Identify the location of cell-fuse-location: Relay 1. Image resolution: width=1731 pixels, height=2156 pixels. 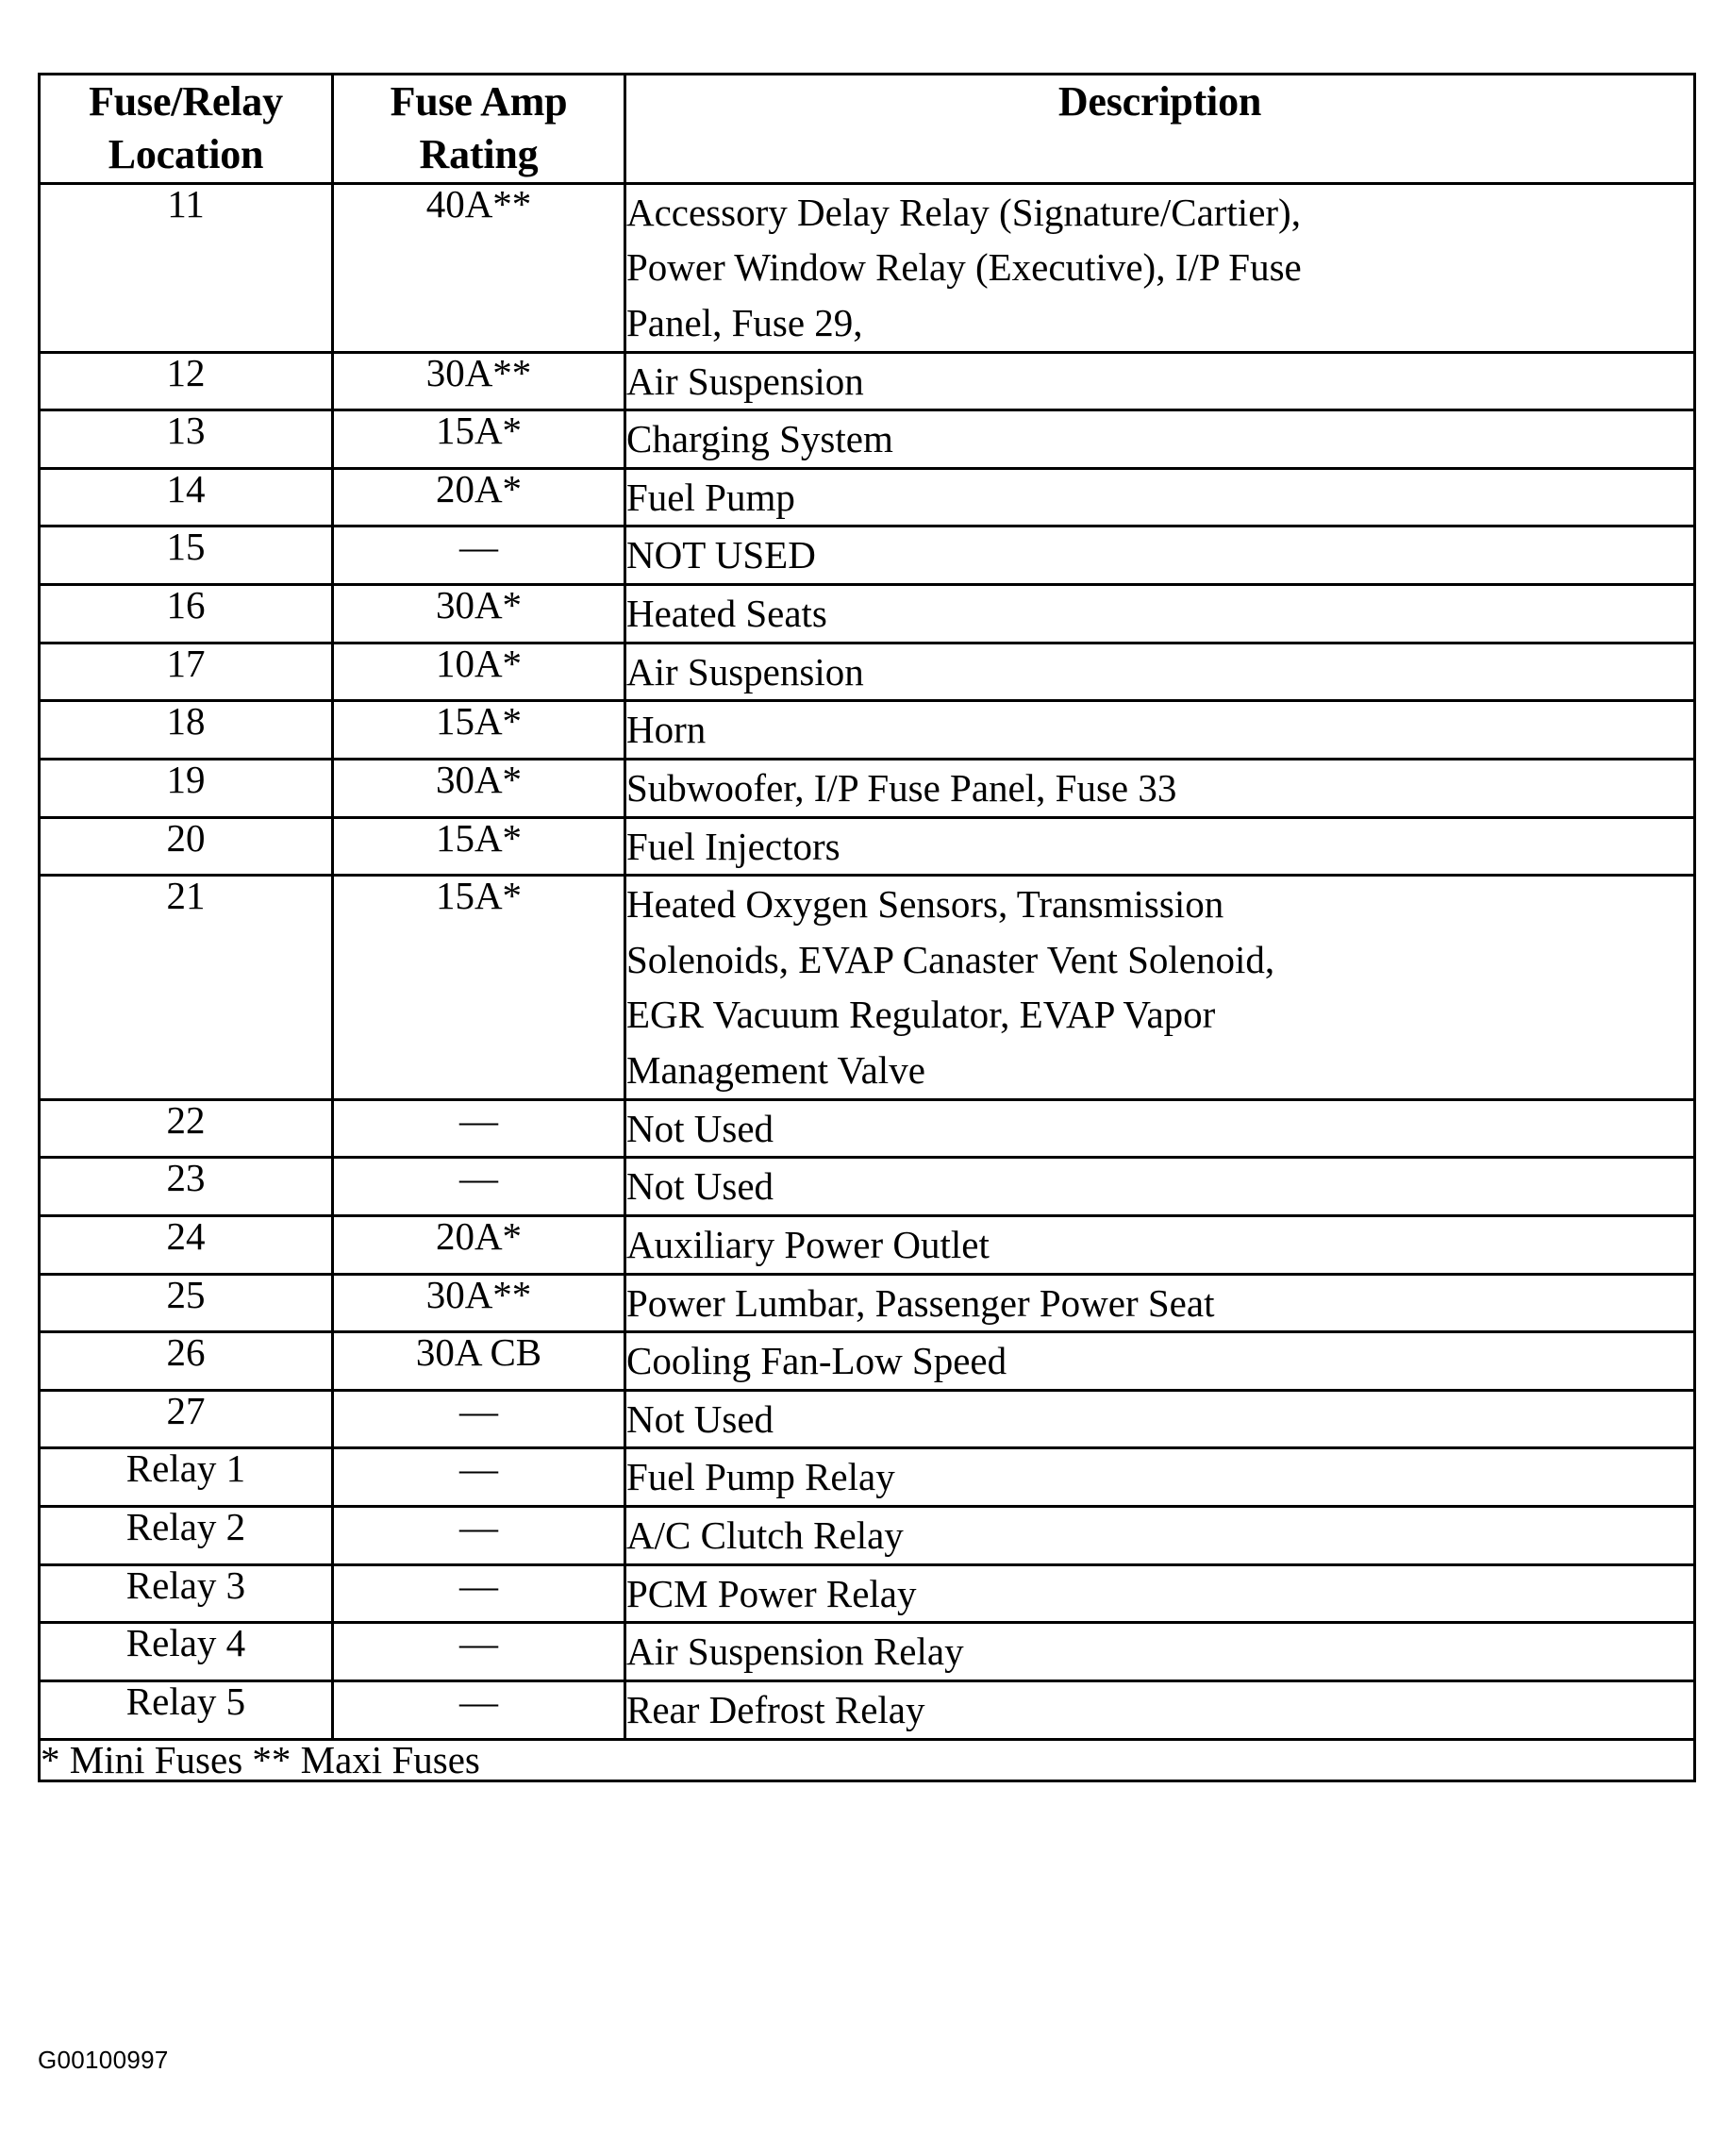
(186, 1477).